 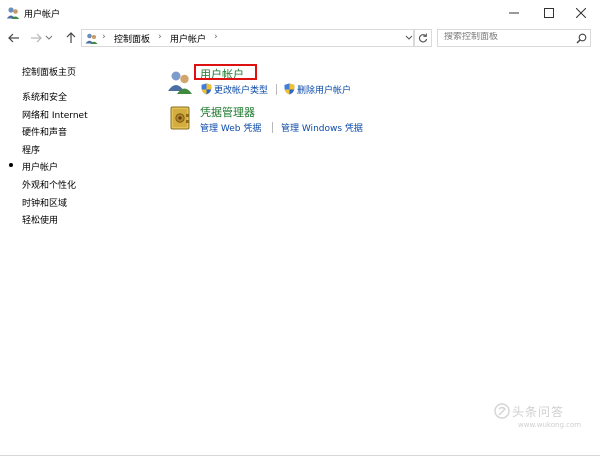 I want to click on nav-clock-and-region: 时钟和区域, so click(x=44, y=202).